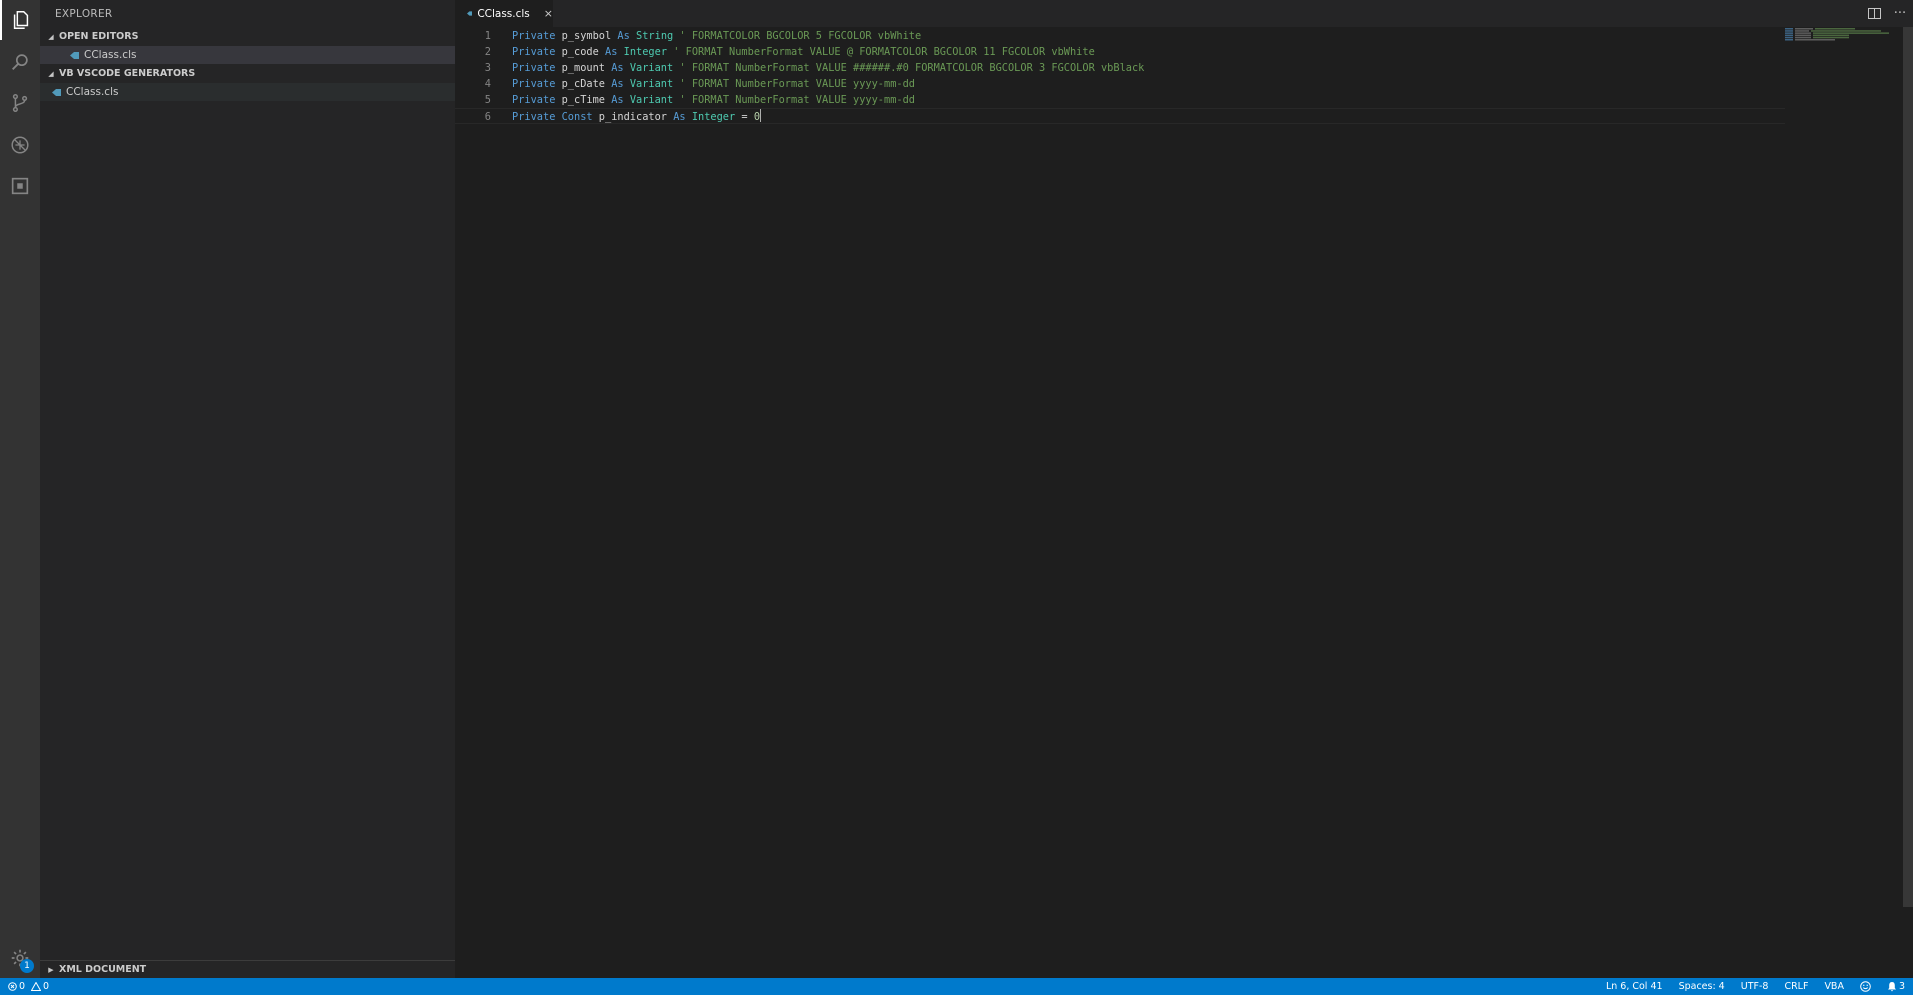 The height and width of the screenshot is (995, 1913). I want to click on xml-document-section: ▶ XML DOCUMENT, so click(247, 969).